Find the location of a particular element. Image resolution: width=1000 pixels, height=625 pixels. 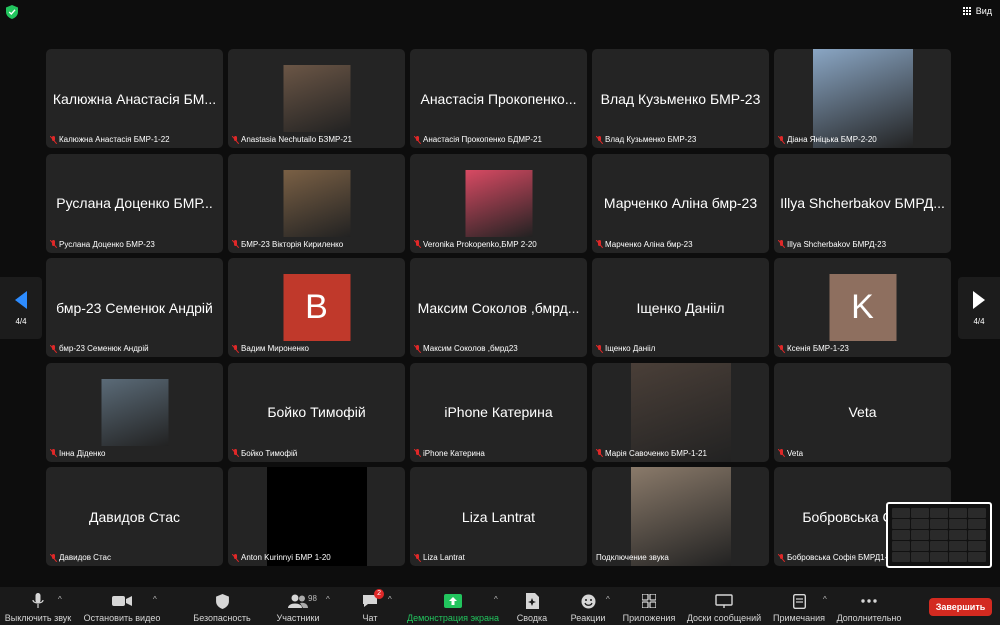

summary-button: Сводка is located at coordinates (532, 606).